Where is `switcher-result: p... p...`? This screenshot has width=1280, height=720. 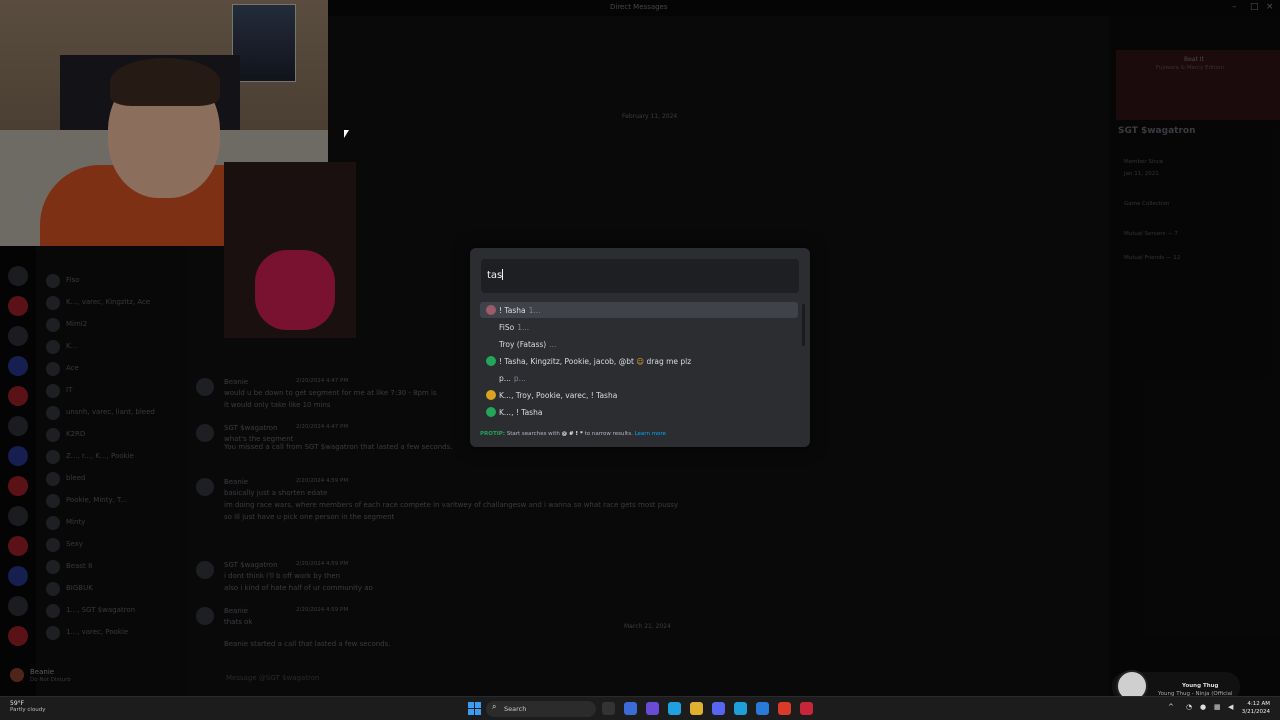
switcher-result: p... p... is located at coordinates (639, 378).